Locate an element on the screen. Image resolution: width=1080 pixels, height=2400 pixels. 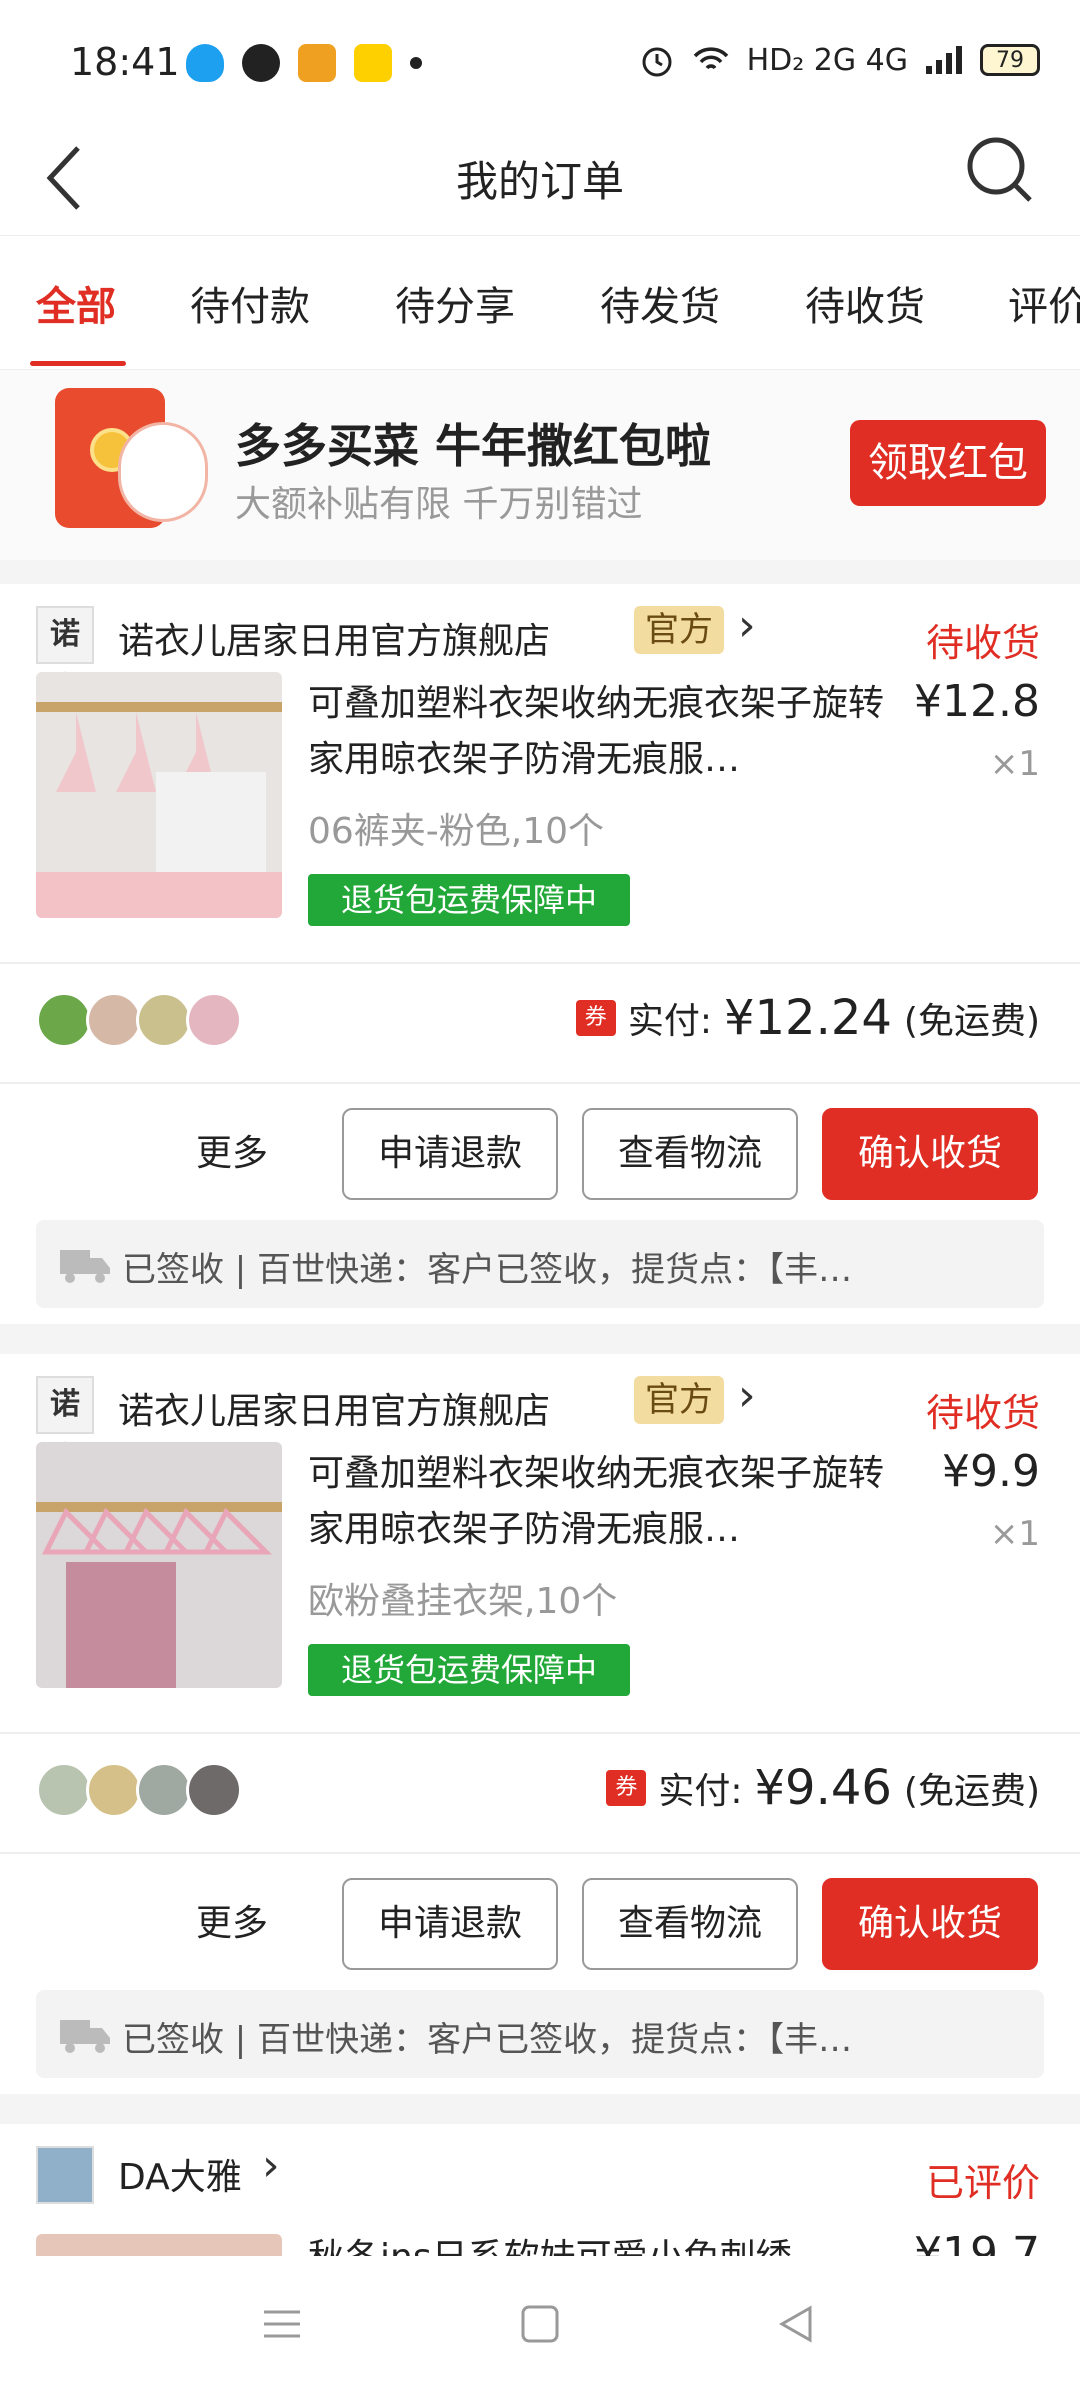
status-bar: 18:41 HD₂ 2G 4G 79 is located at coordinates (540, 60).